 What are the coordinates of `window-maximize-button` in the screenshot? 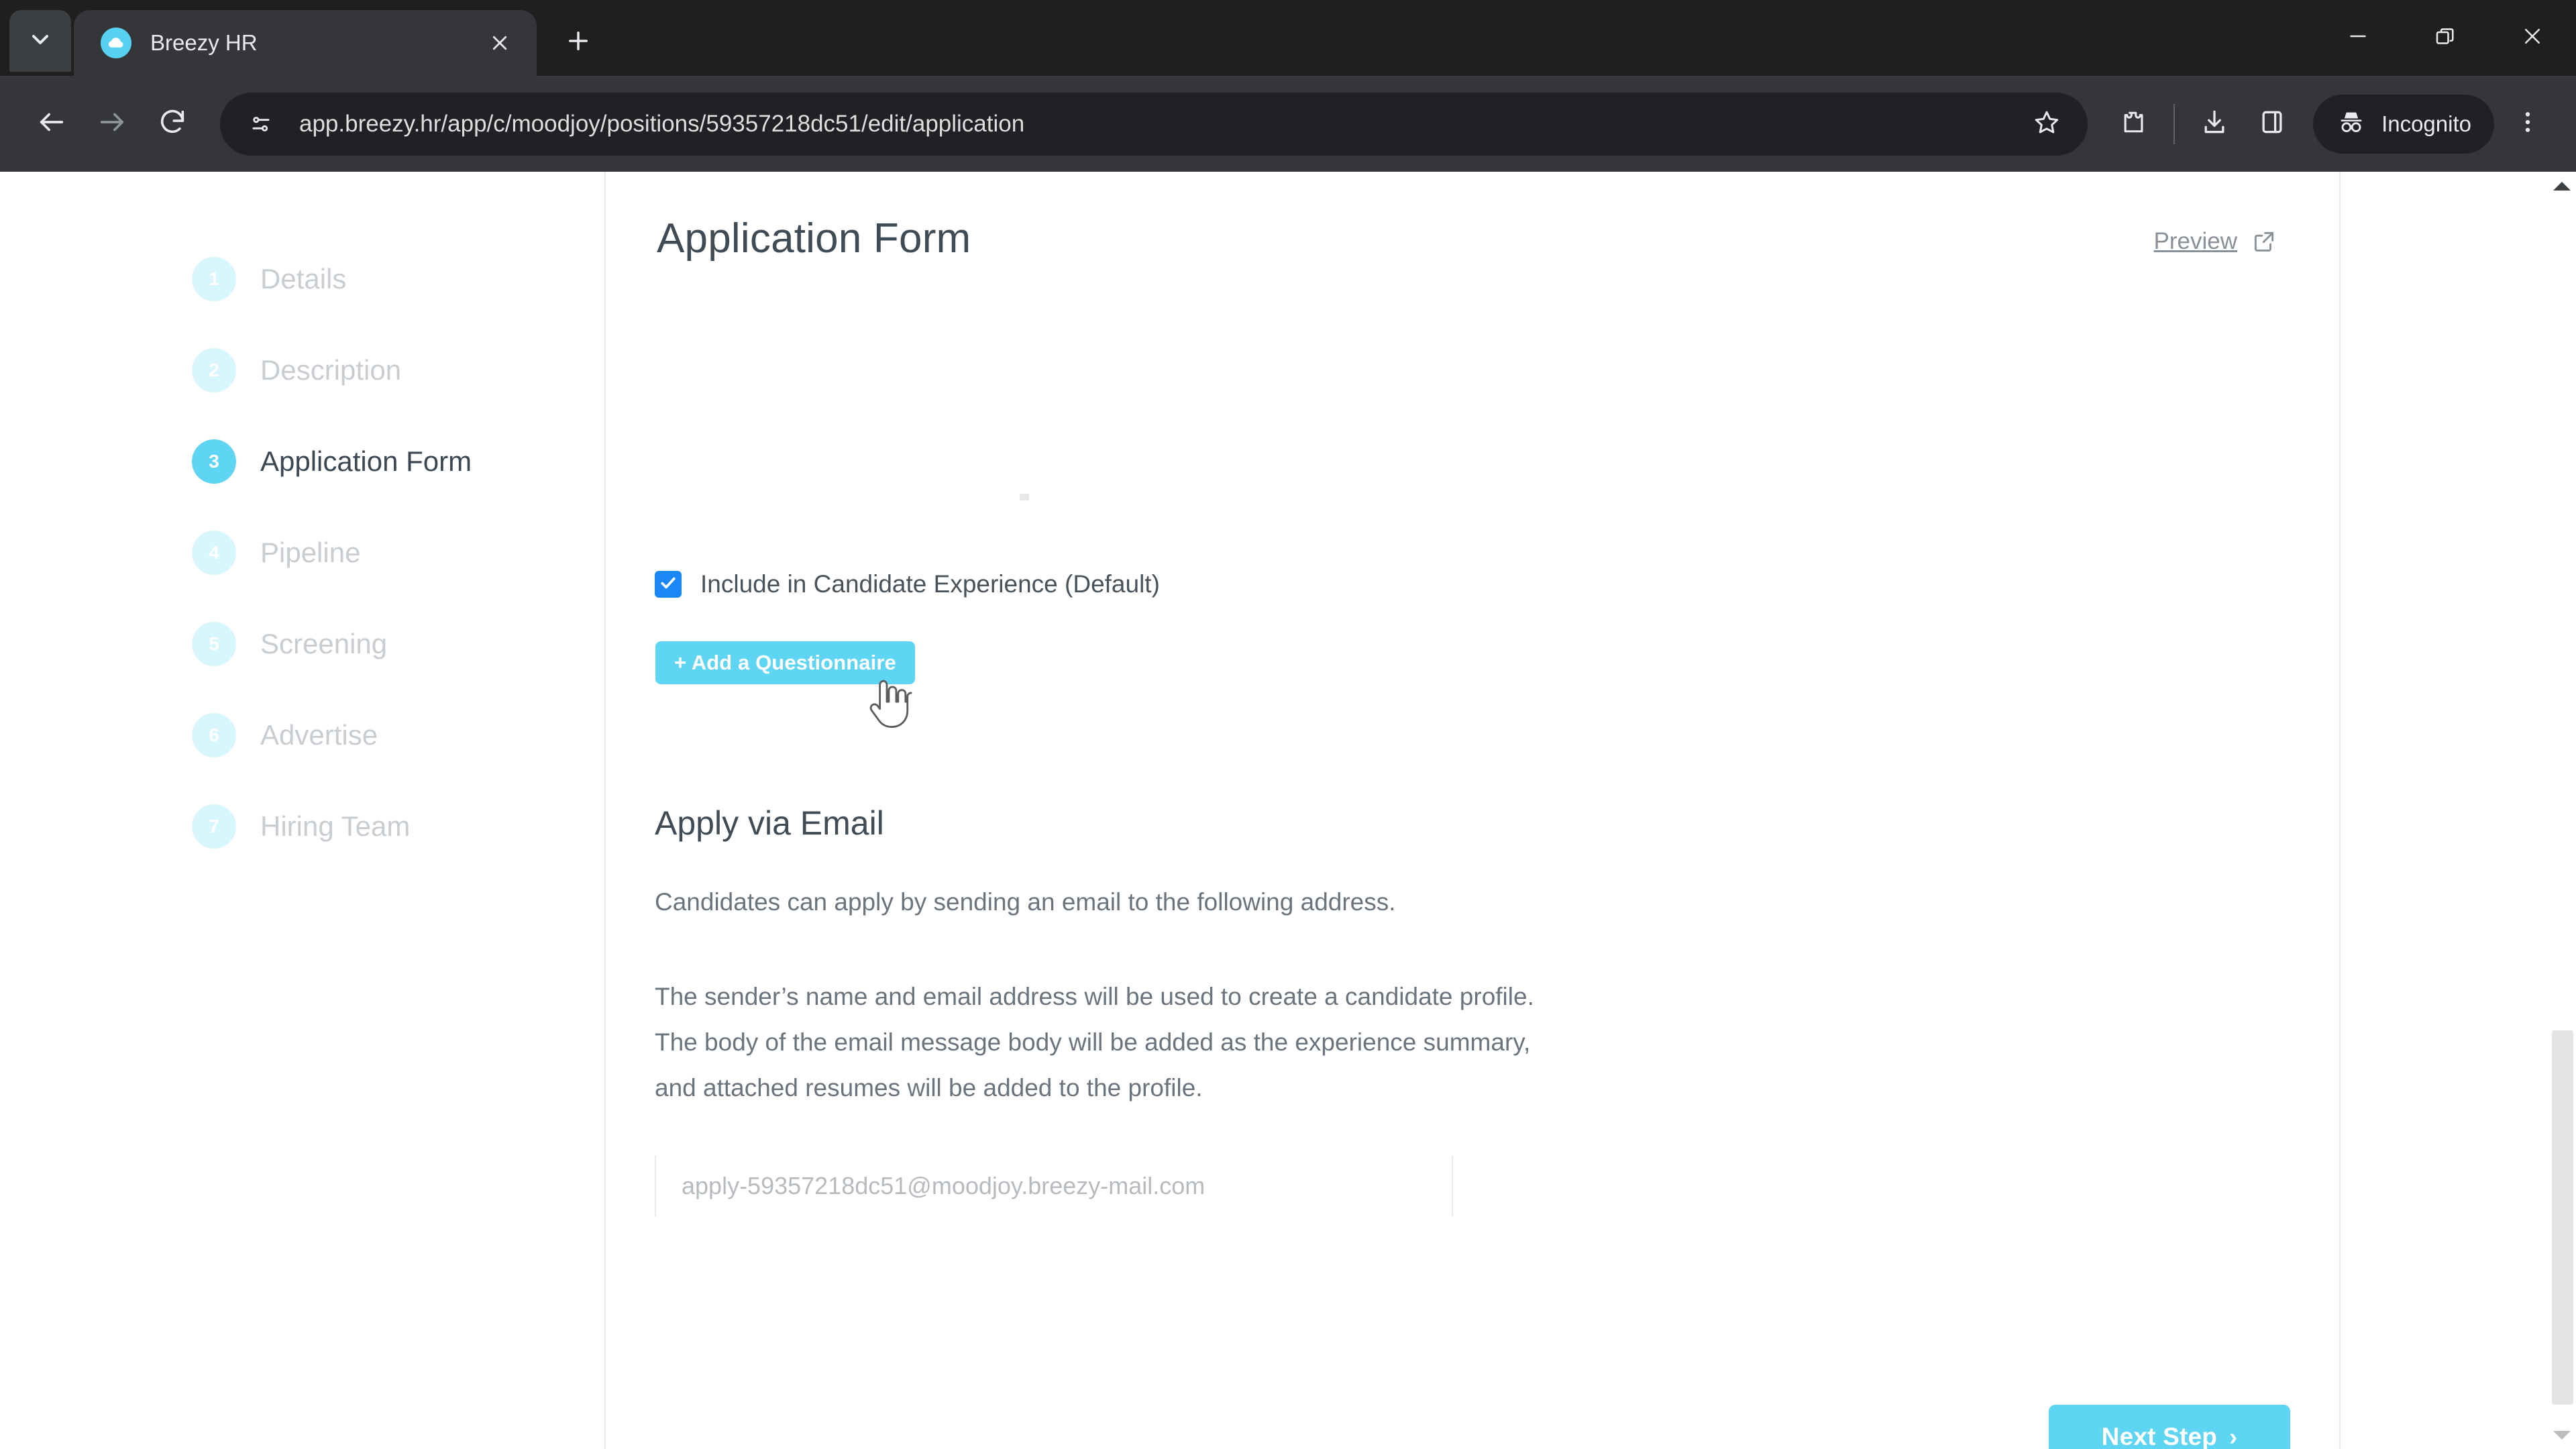 It's located at (2445, 38).